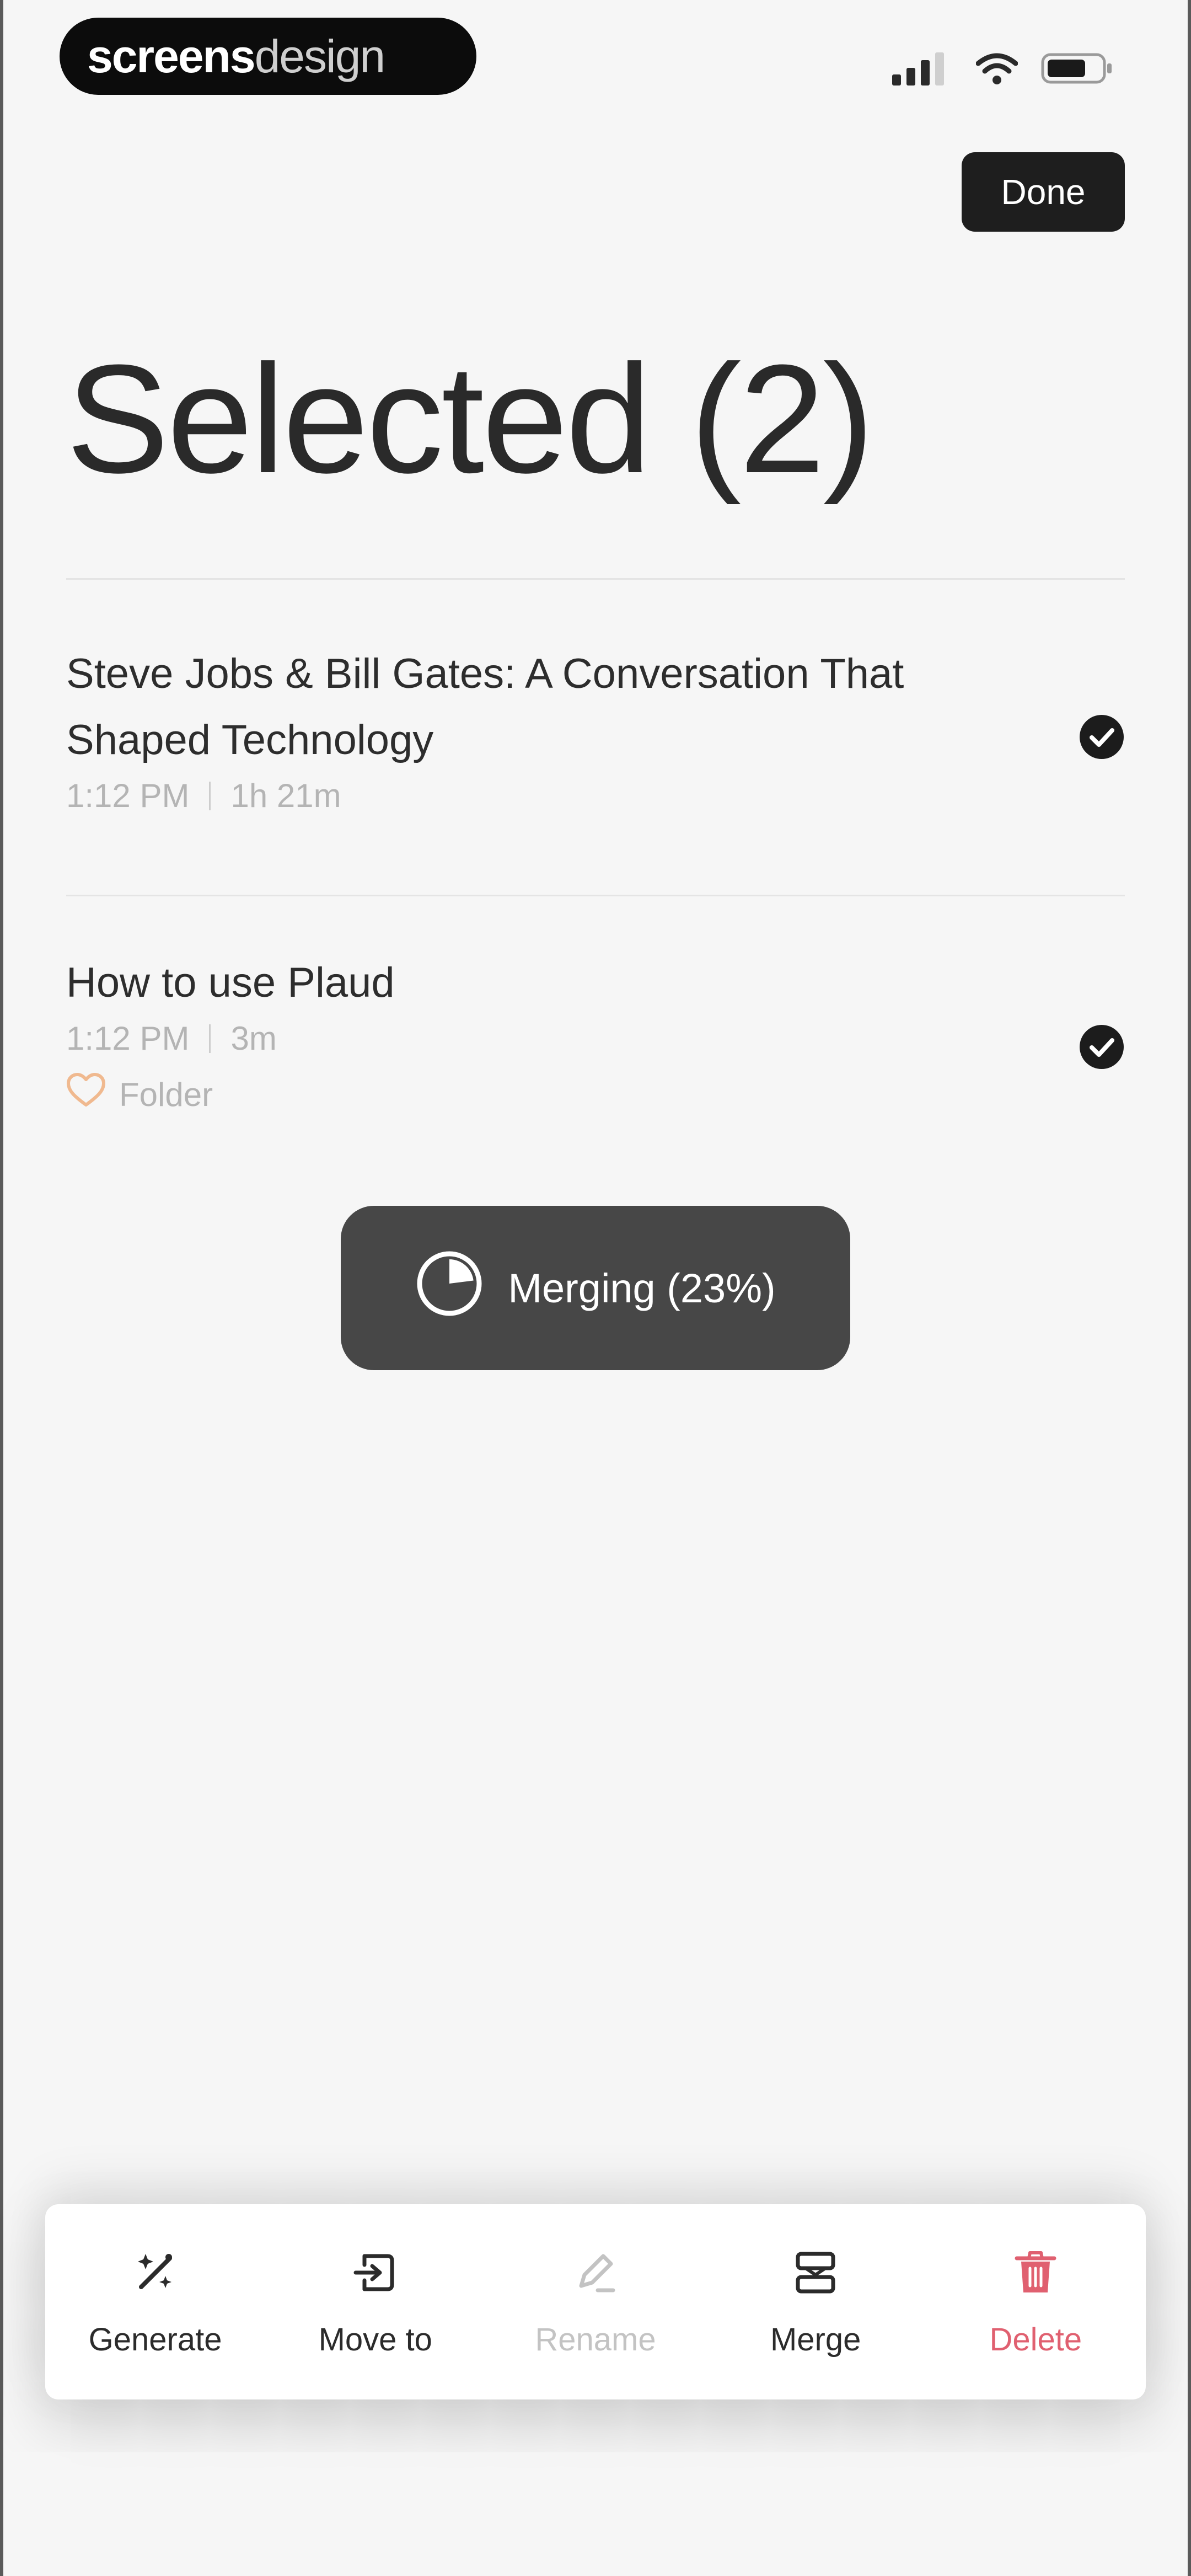  I want to click on battery-icon, so click(1077, 68).